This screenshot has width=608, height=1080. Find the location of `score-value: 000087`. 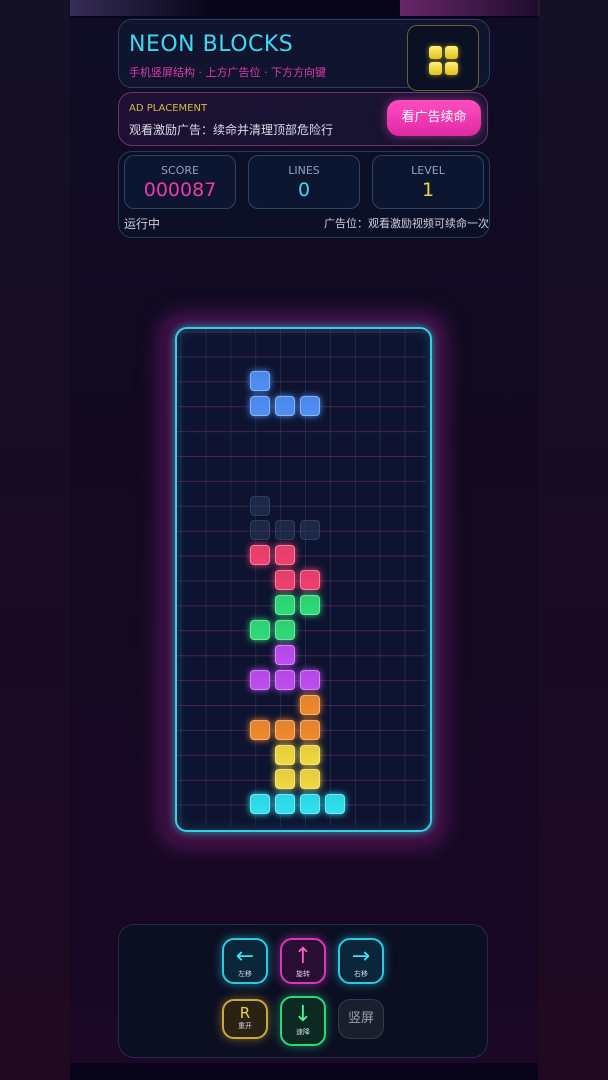

score-value: 000087 is located at coordinates (180, 190).